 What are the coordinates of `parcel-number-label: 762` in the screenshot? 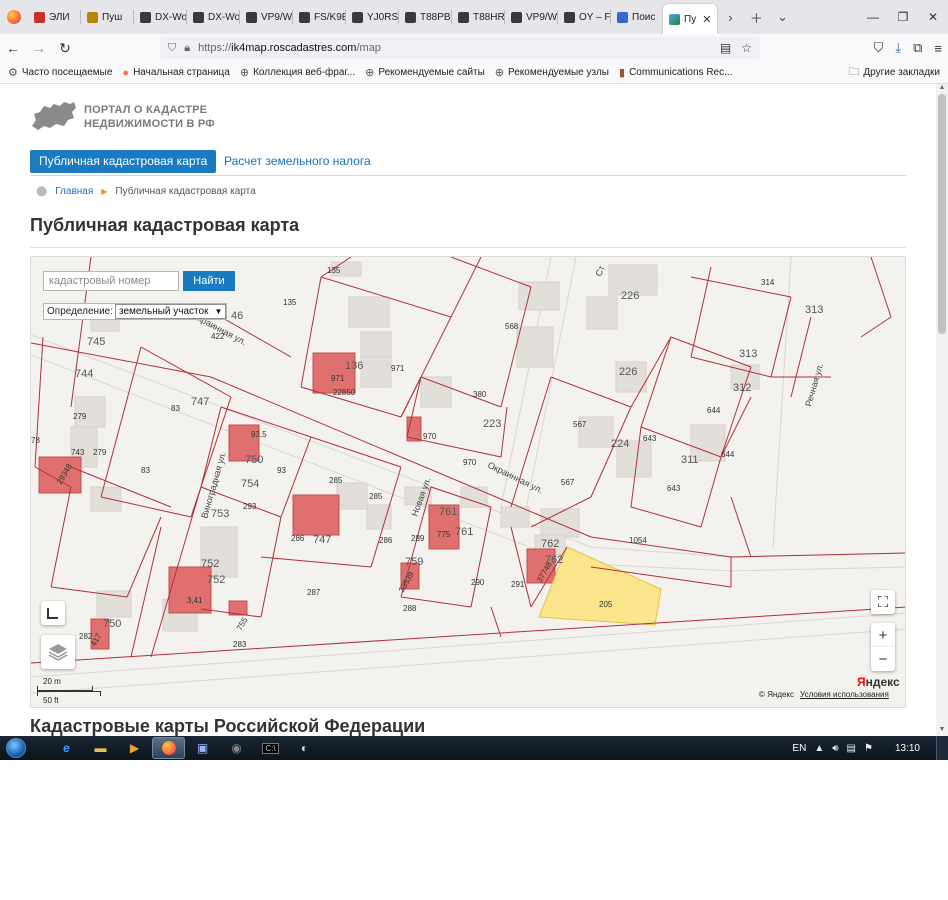 It's located at (550, 544).